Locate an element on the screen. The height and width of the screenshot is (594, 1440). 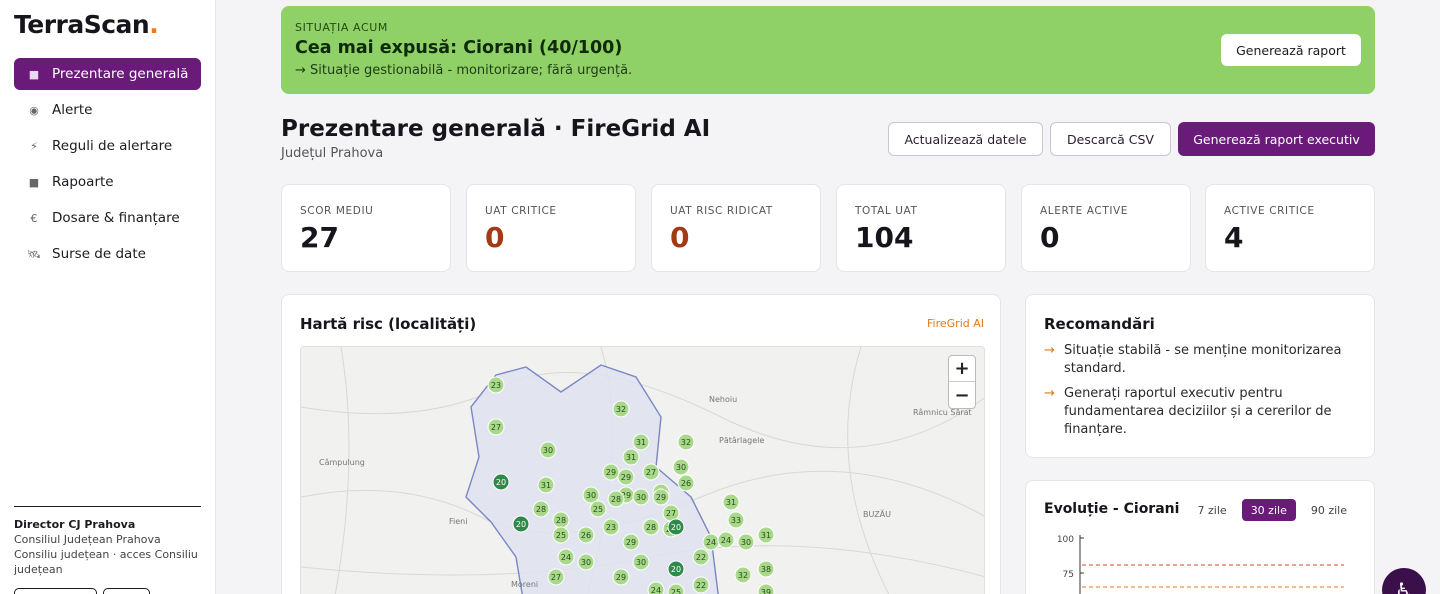
banner-headline: Cea mai expusă: Ciorani (40/100) is located at coordinates (459, 48).